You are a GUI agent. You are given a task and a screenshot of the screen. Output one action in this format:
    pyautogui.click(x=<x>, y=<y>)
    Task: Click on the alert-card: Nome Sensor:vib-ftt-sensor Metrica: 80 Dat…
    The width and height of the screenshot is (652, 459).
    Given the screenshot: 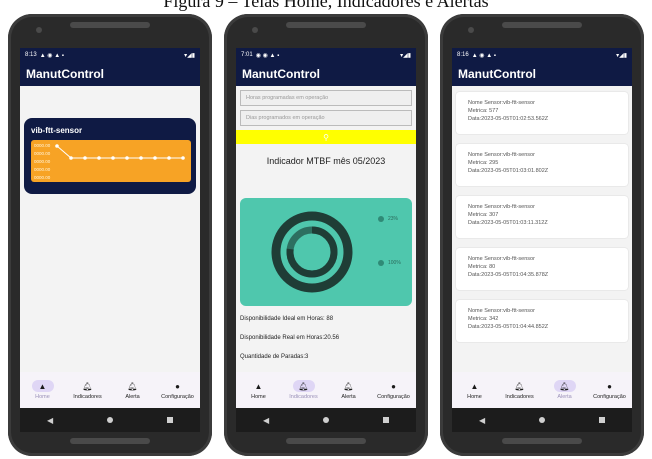 What is the action you would take?
    pyautogui.click(x=542, y=269)
    